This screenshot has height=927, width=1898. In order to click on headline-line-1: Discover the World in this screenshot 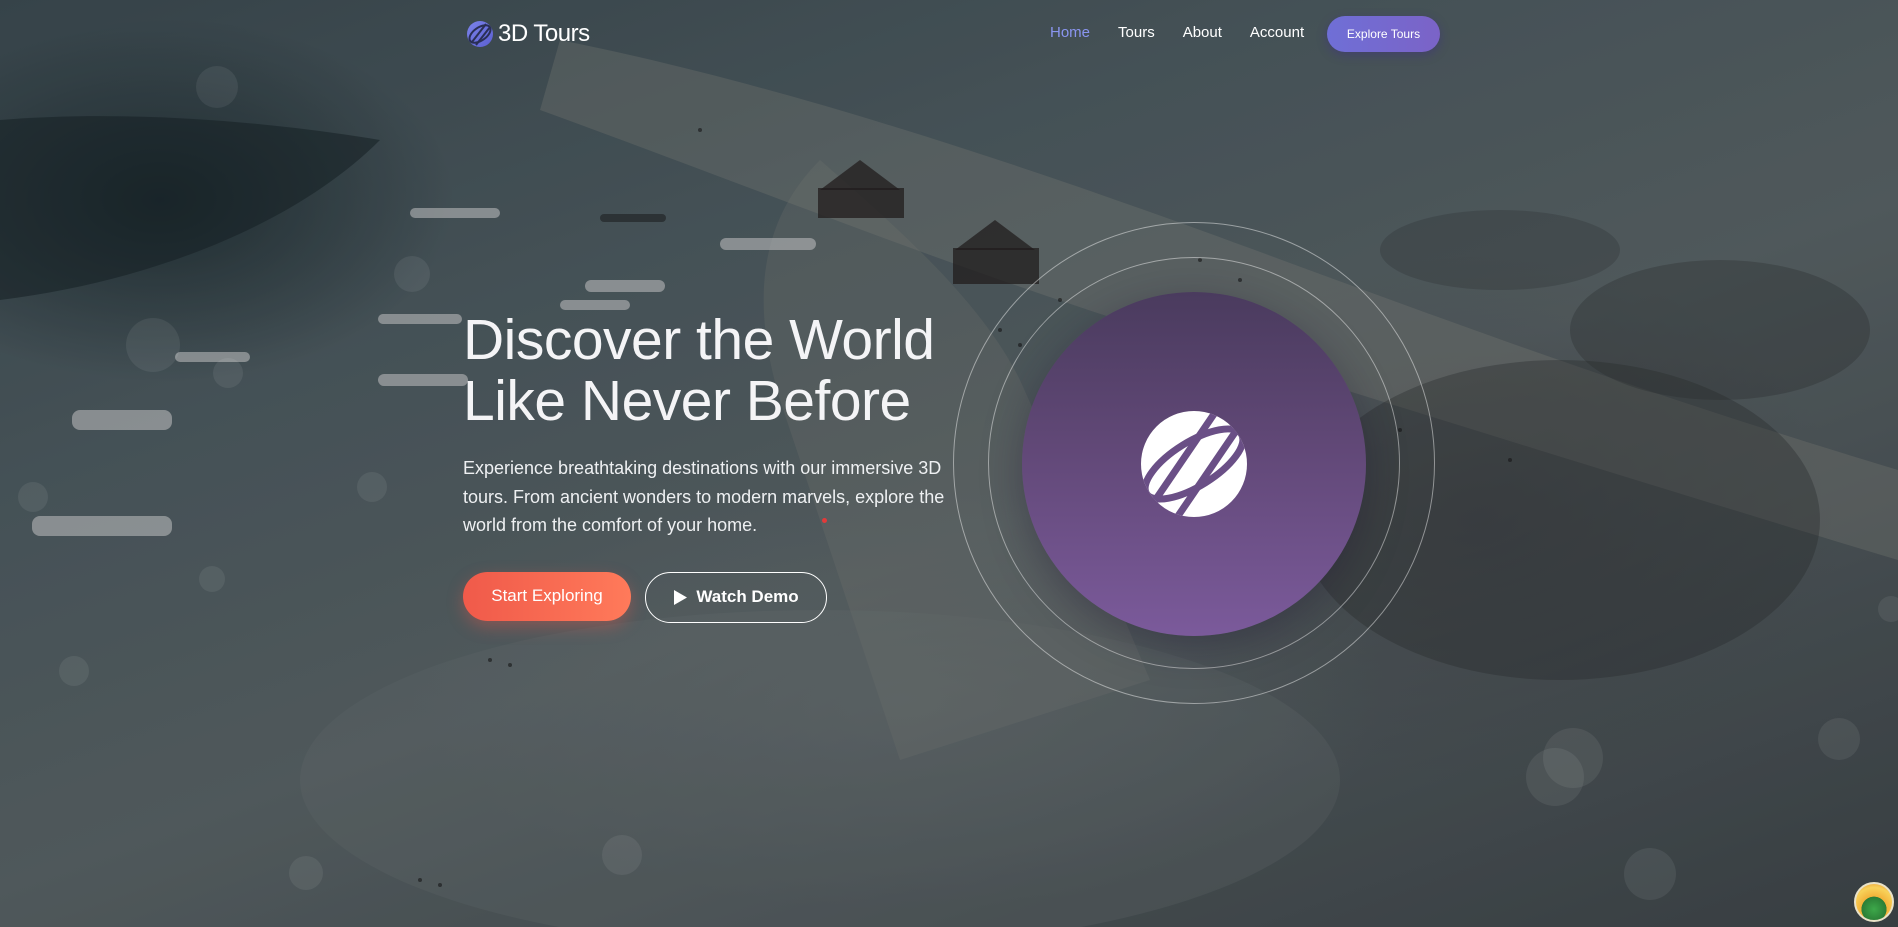, I will do `click(699, 340)`.